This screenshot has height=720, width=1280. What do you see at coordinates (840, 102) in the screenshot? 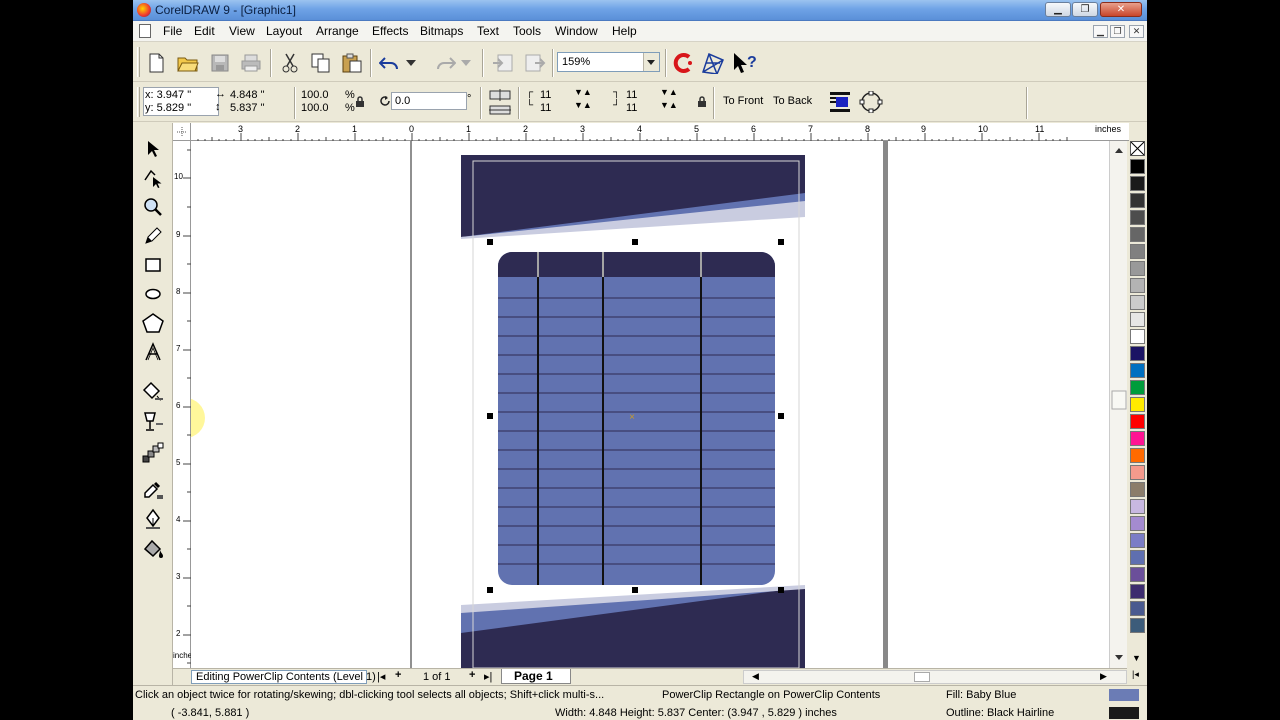
I see `wrap-paragraph-text-icon` at bounding box center [840, 102].